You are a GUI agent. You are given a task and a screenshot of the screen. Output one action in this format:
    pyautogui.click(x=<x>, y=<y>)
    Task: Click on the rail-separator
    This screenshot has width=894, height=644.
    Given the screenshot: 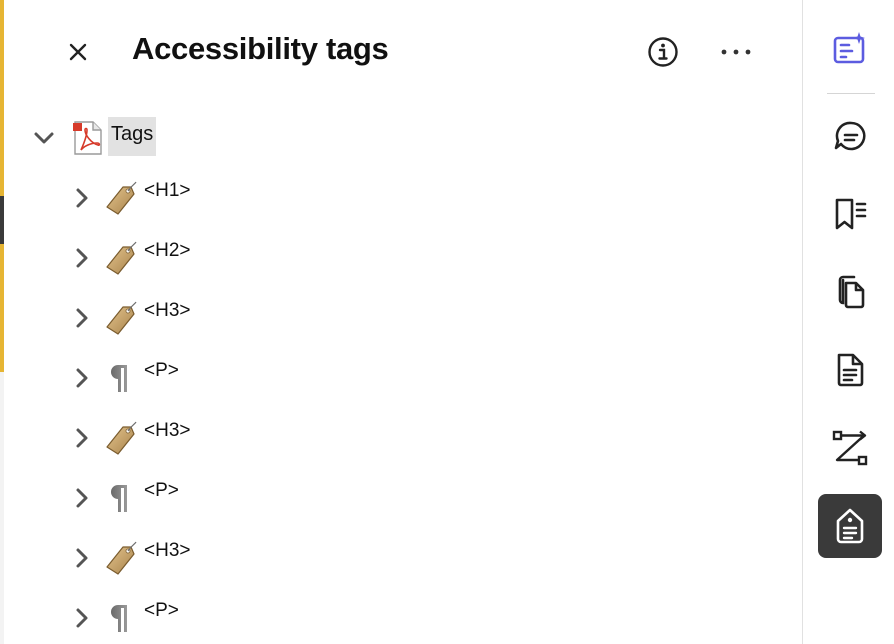 What is the action you would take?
    pyautogui.click(x=851, y=93)
    